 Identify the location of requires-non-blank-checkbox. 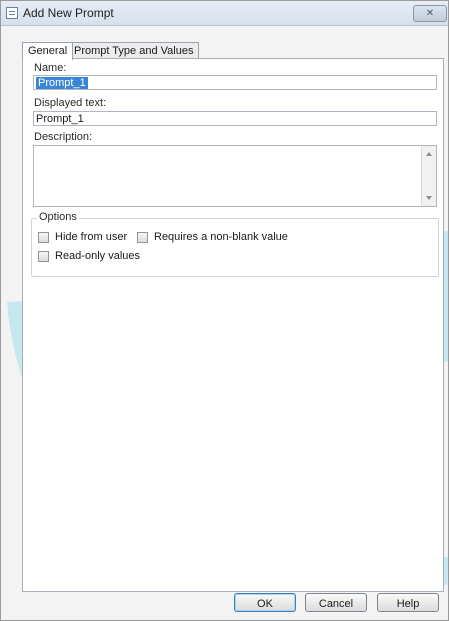
(142, 237).